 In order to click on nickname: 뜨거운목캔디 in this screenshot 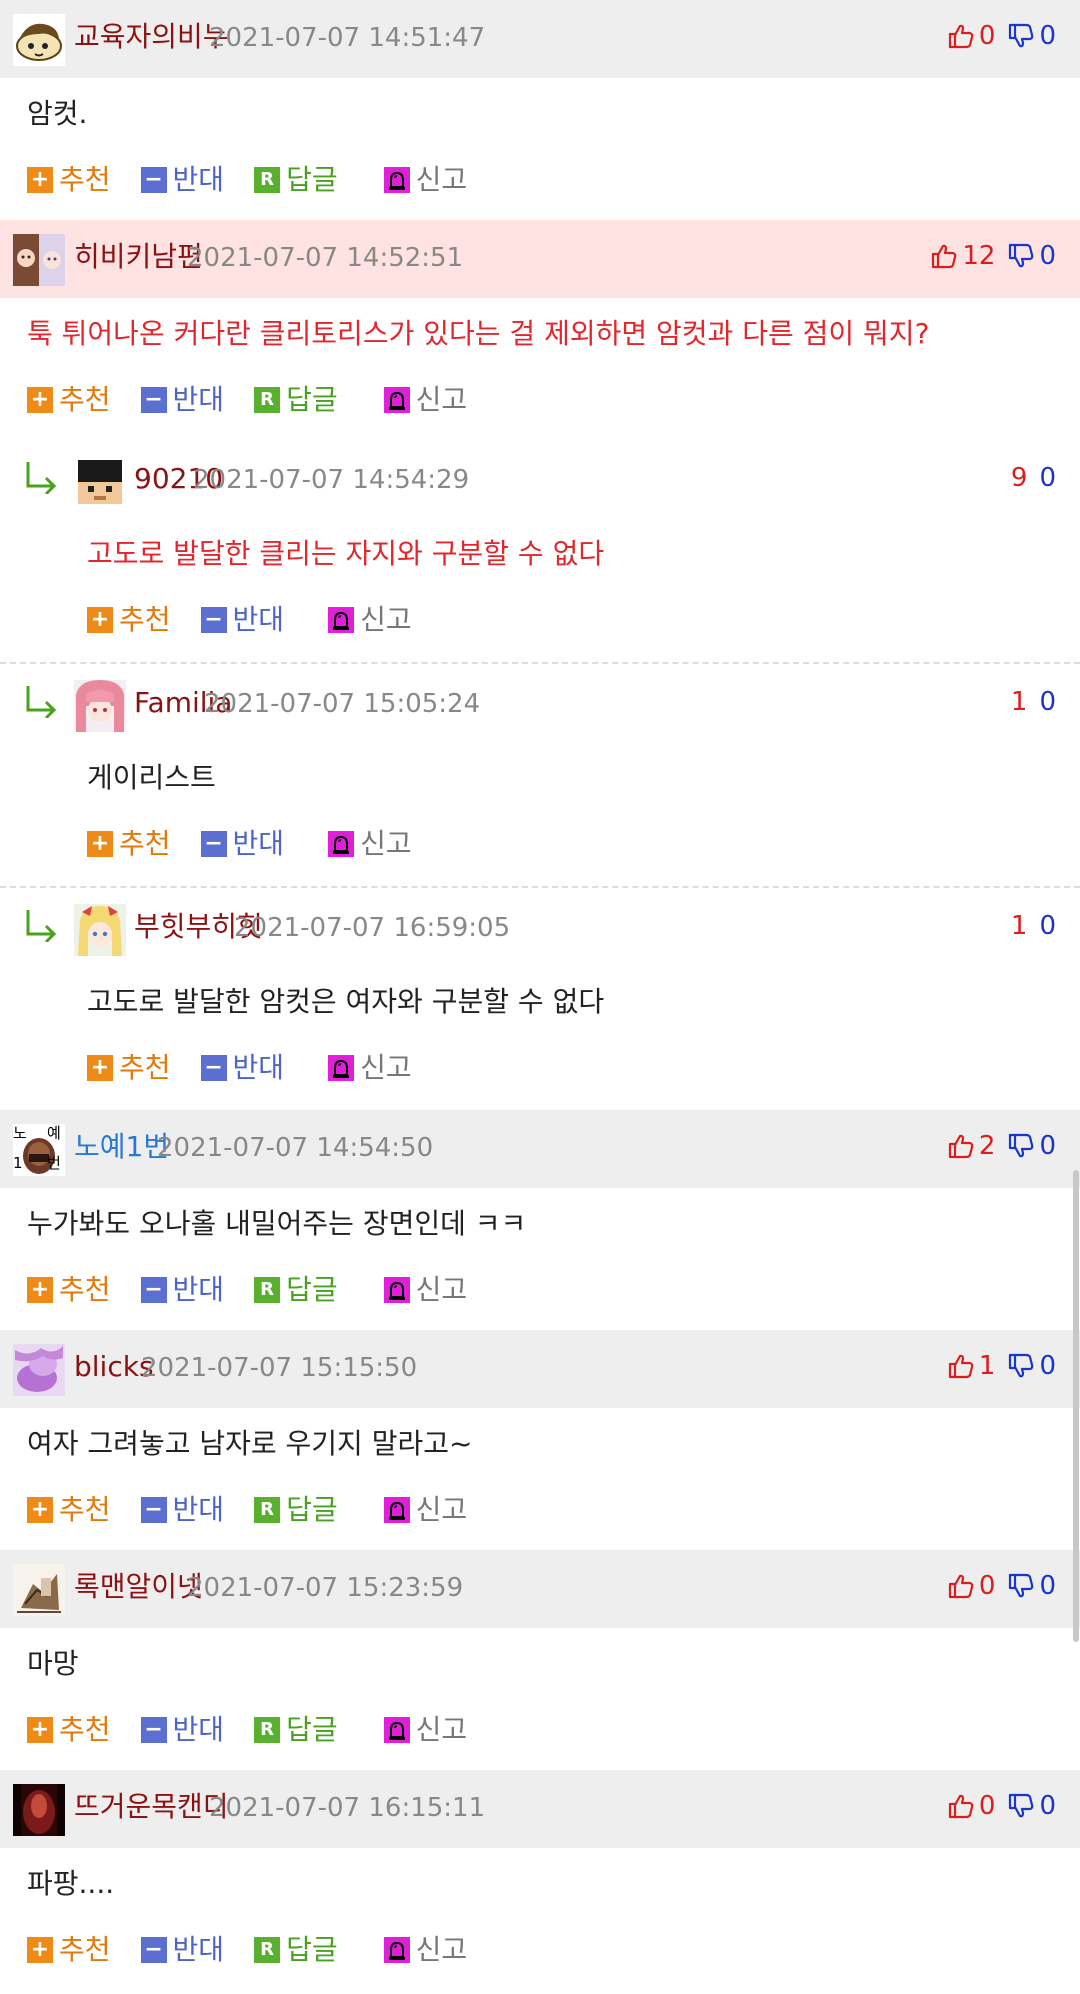, I will do `click(151, 1807)`.